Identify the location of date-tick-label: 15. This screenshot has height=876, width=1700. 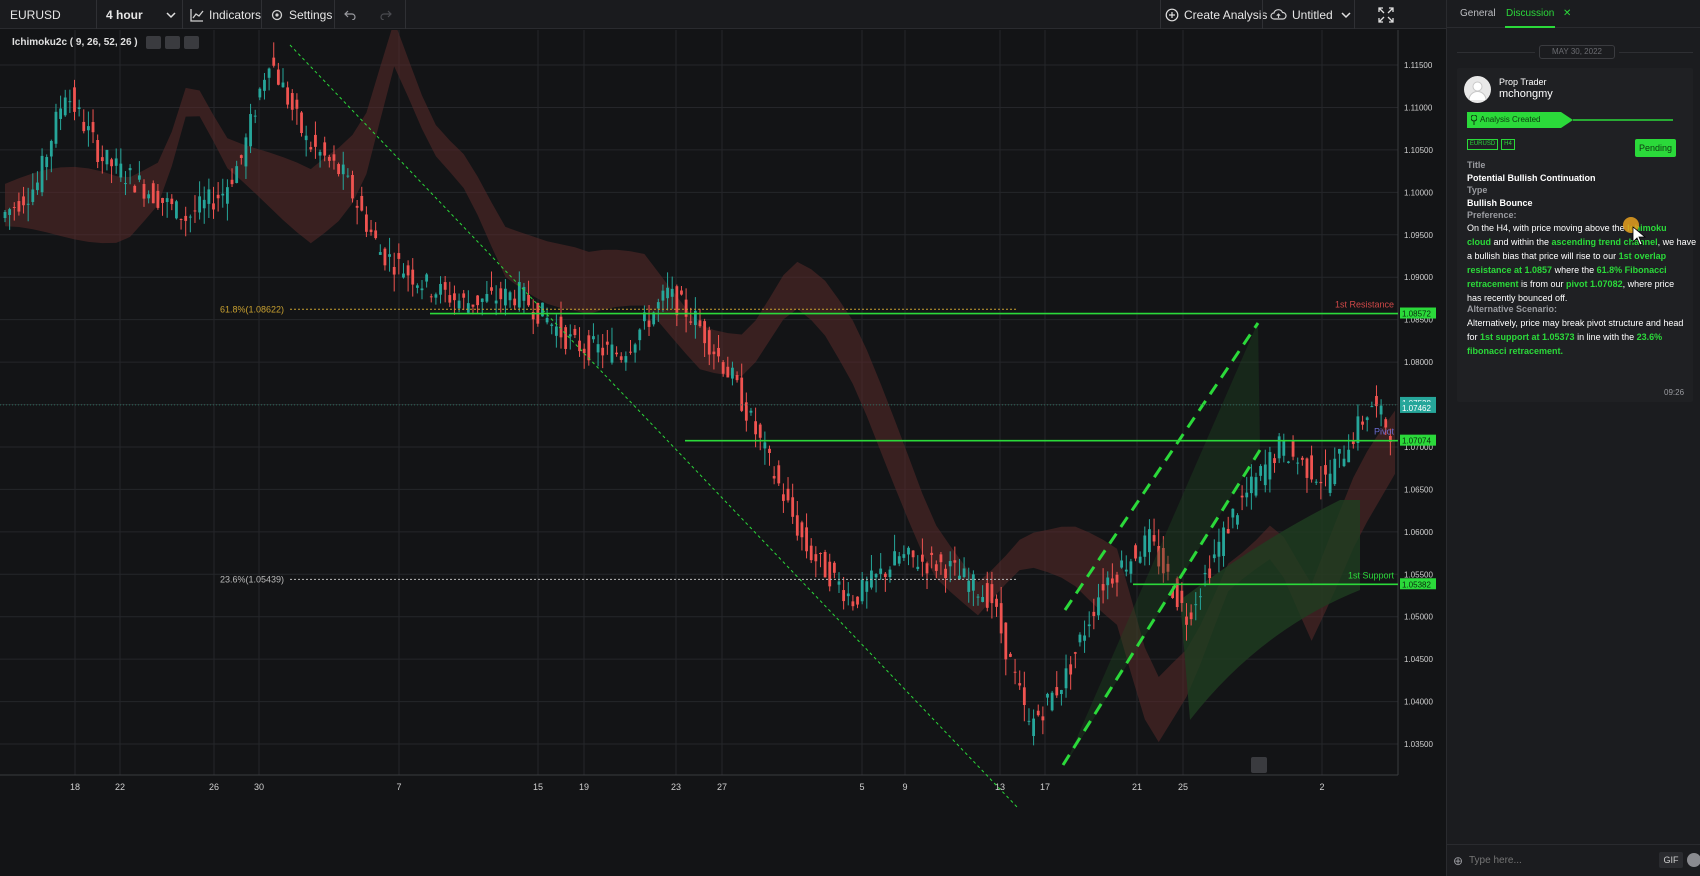
(538, 787).